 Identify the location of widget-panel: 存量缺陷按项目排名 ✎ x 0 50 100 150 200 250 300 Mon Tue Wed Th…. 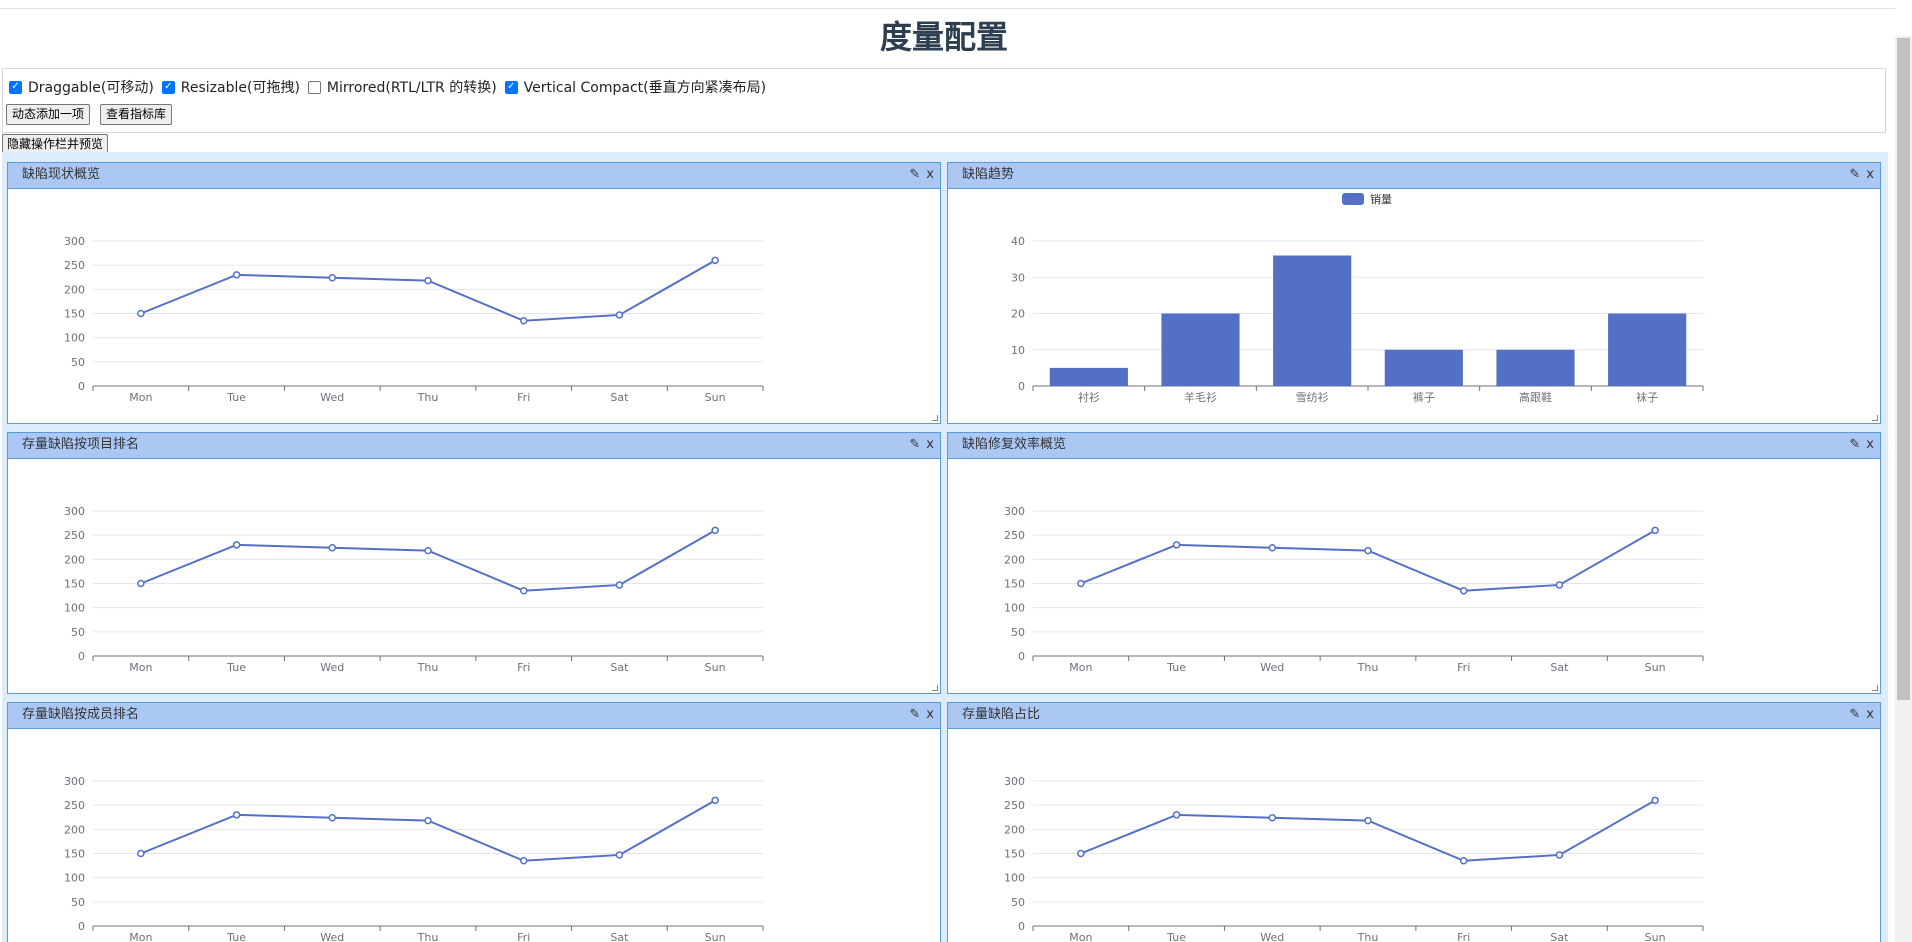
(474, 563).